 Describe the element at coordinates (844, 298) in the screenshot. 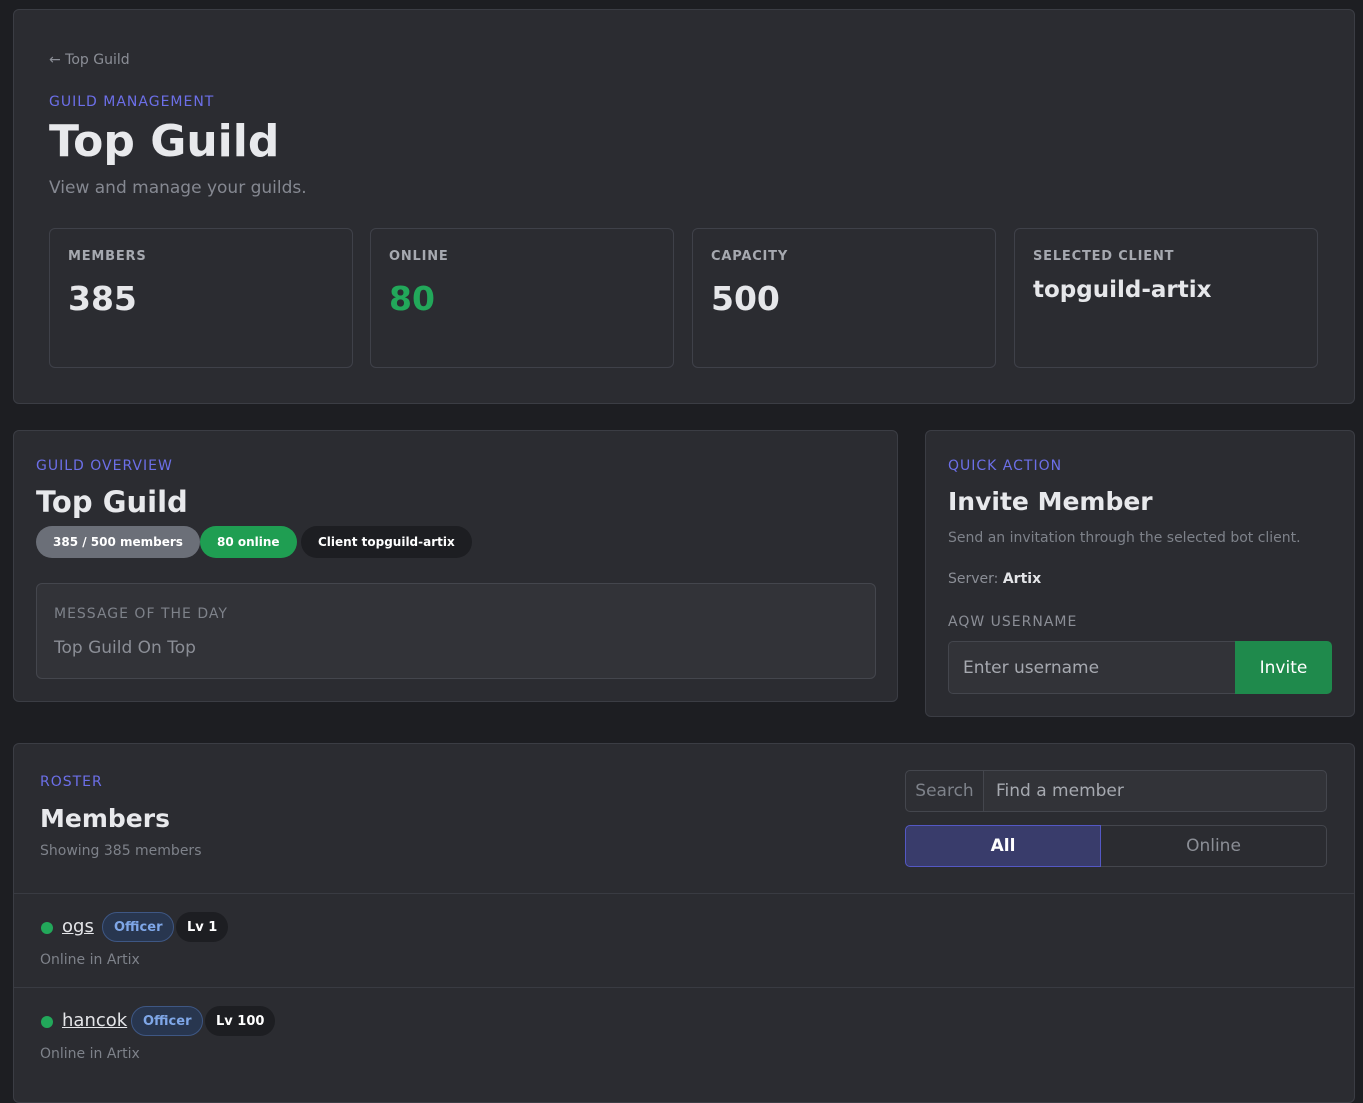

I see `stat-card-capacity: CAPACITY 500` at that location.